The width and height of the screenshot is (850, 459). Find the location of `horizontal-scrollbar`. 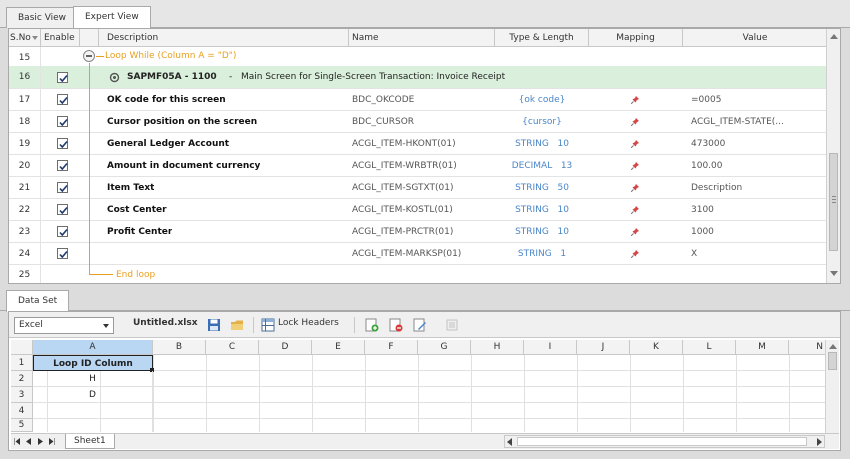

horizontal-scrollbar is located at coordinates (664, 441).